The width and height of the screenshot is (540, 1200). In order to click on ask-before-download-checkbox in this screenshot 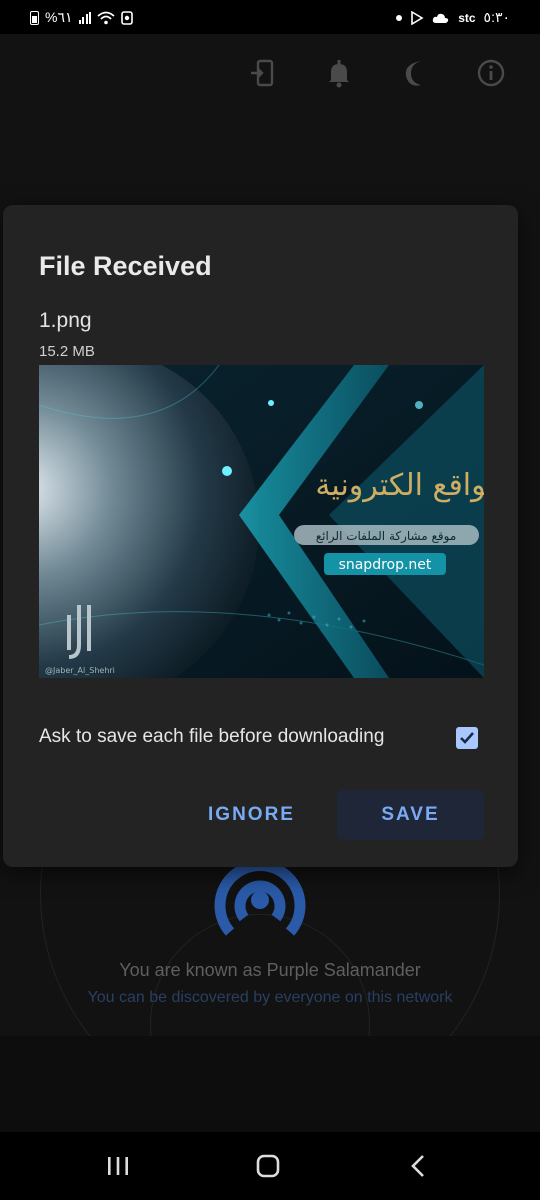, I will do `click(467, 738)`.